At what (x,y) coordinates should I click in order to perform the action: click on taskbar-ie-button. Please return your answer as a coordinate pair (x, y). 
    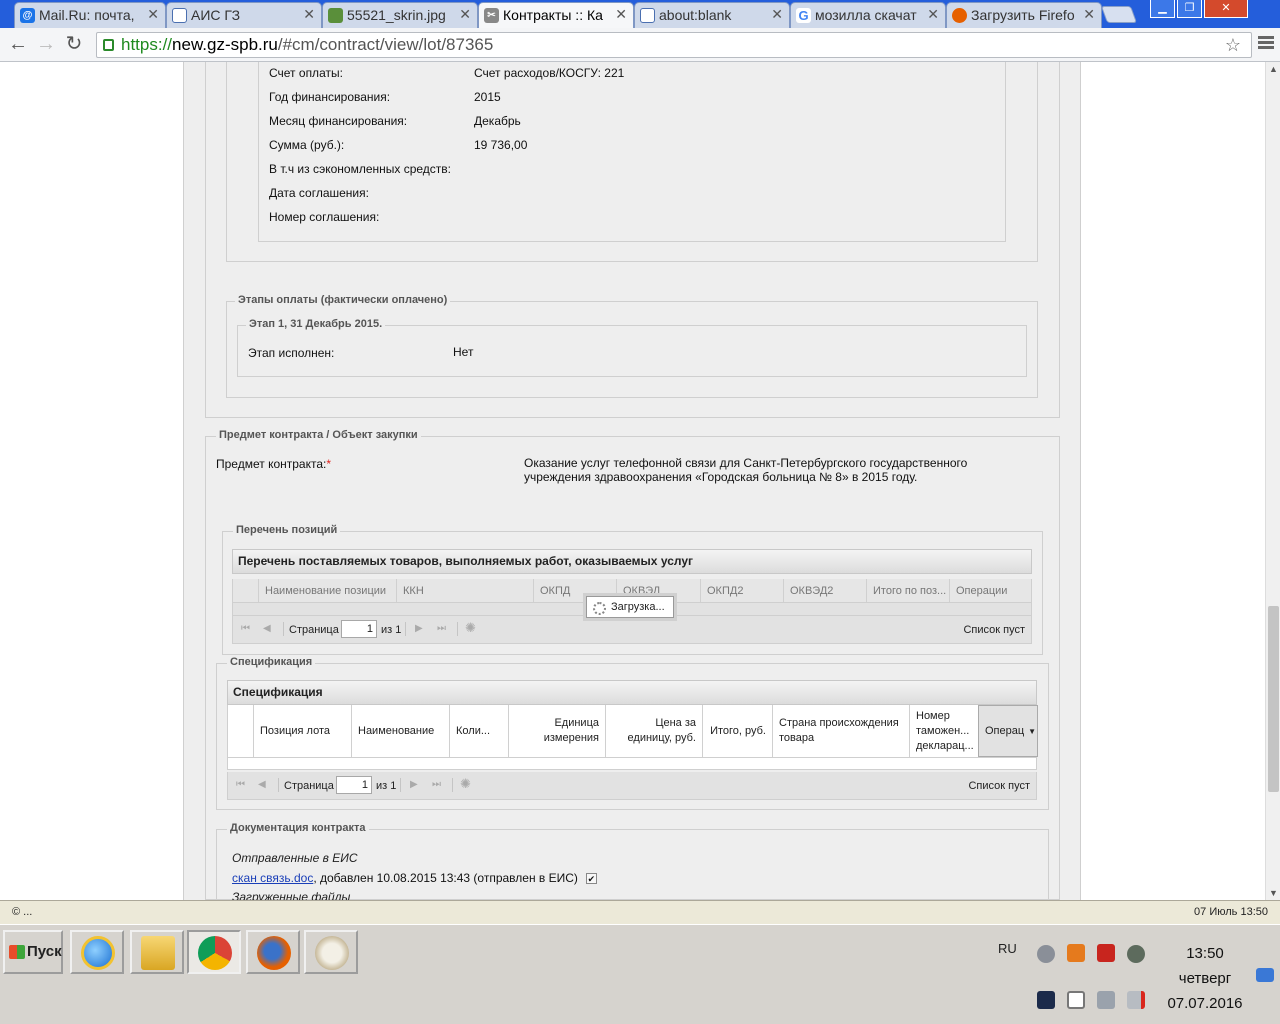
    Looking at the image, I should click on (97, 952).